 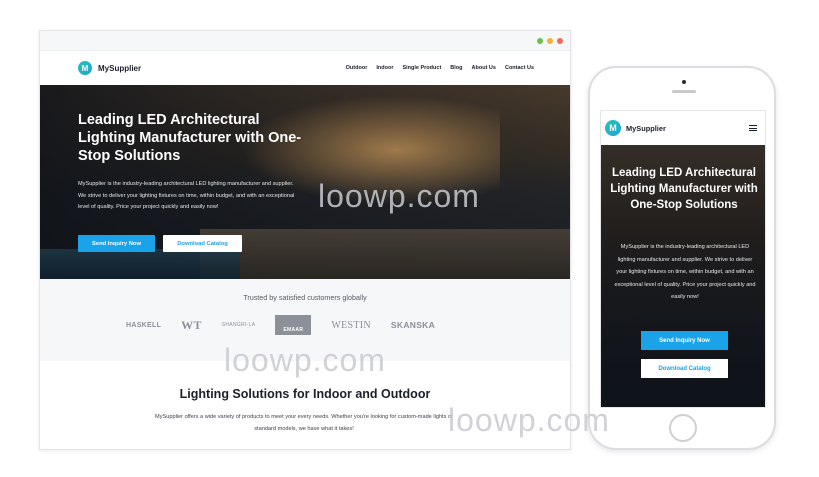 What do you see at coordinates (413, 325) in the screenshot?
I see `skanska-logo: SKANSKA` at bounding box center [413, 325].